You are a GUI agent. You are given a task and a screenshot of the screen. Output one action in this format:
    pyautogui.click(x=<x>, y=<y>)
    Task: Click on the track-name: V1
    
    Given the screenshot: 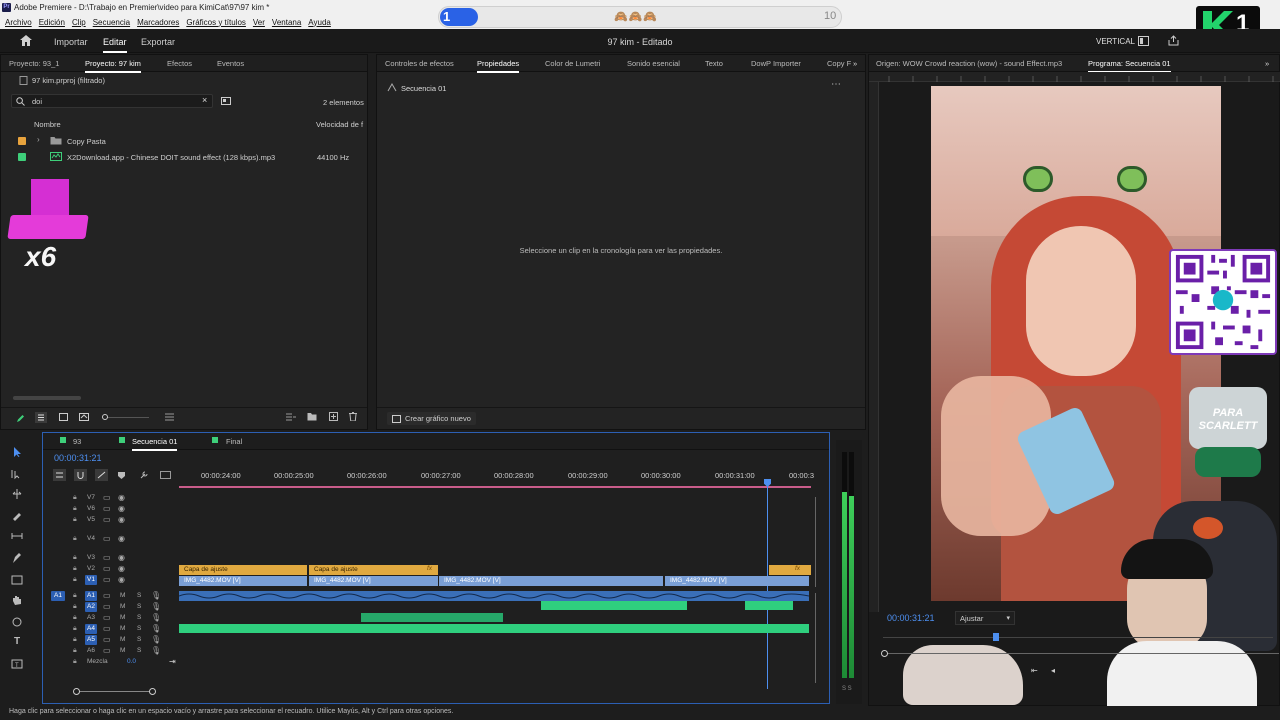 What is the action you would take?
    pyautogui.click(x=91, y=579)
    